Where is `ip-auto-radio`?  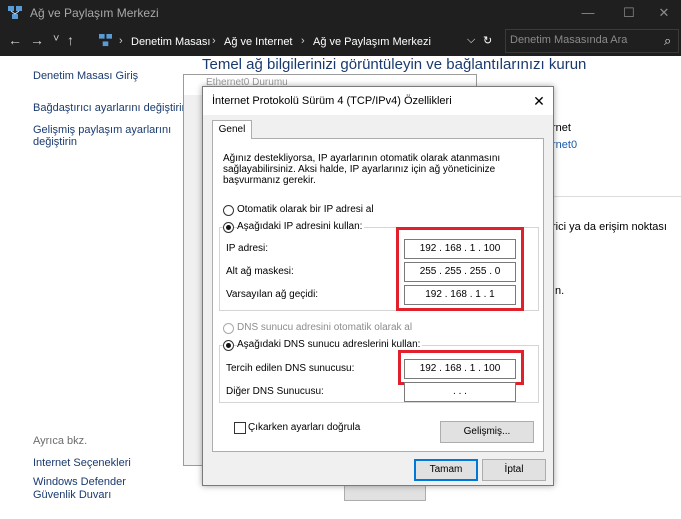 ip-auto-radio is located at coordinates (228, 210).